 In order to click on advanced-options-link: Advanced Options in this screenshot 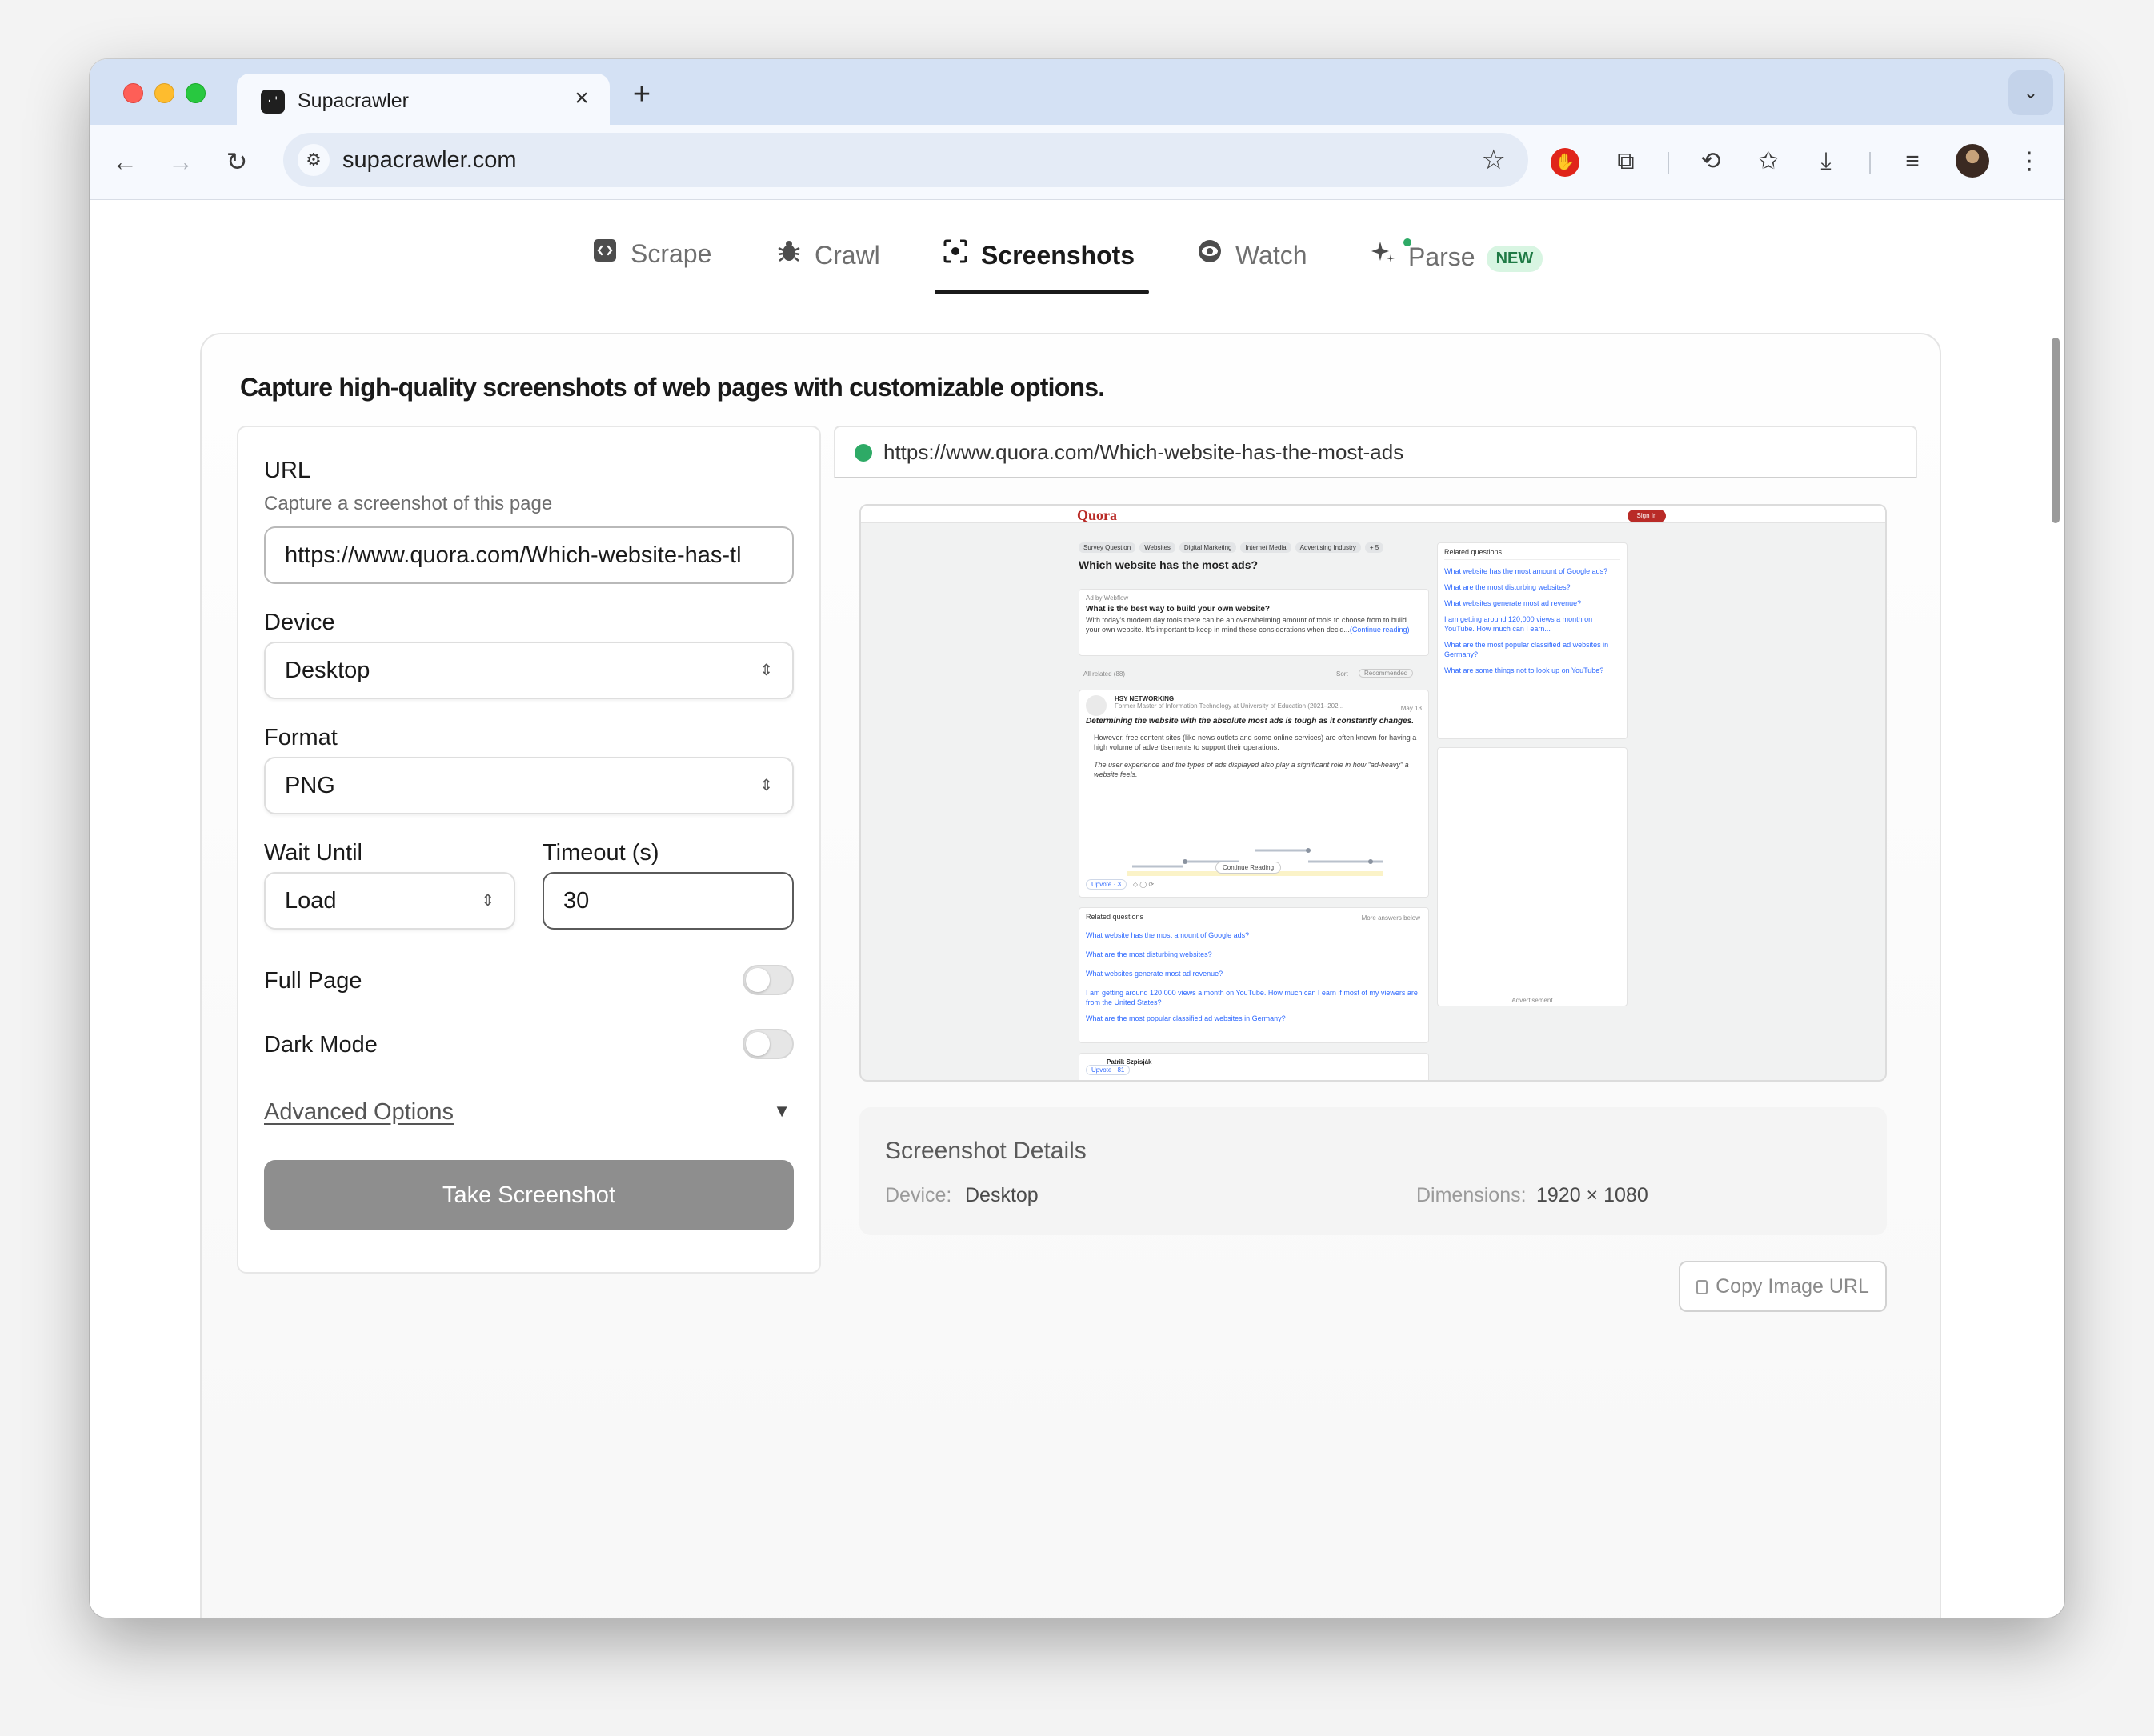, I will do `click(359, 1112)`.